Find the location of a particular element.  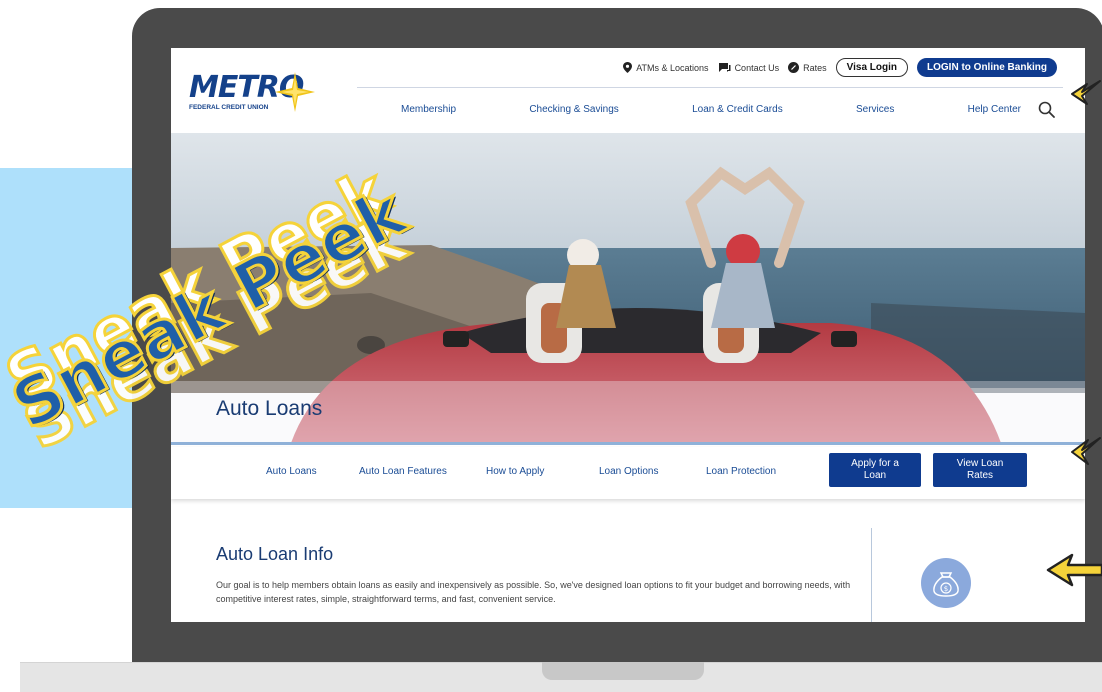

view-loan-rates-button: View Loan Rates is located at coordinates (980, 470).